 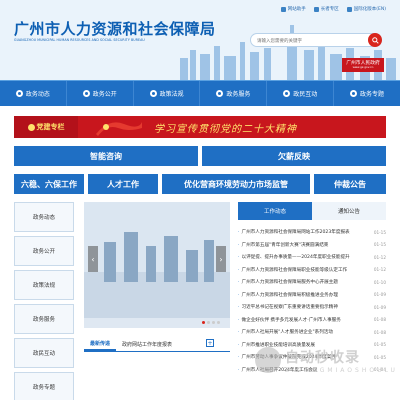 I want to click on nav-item-topics: 政务专题, so click(x=367, y=93).